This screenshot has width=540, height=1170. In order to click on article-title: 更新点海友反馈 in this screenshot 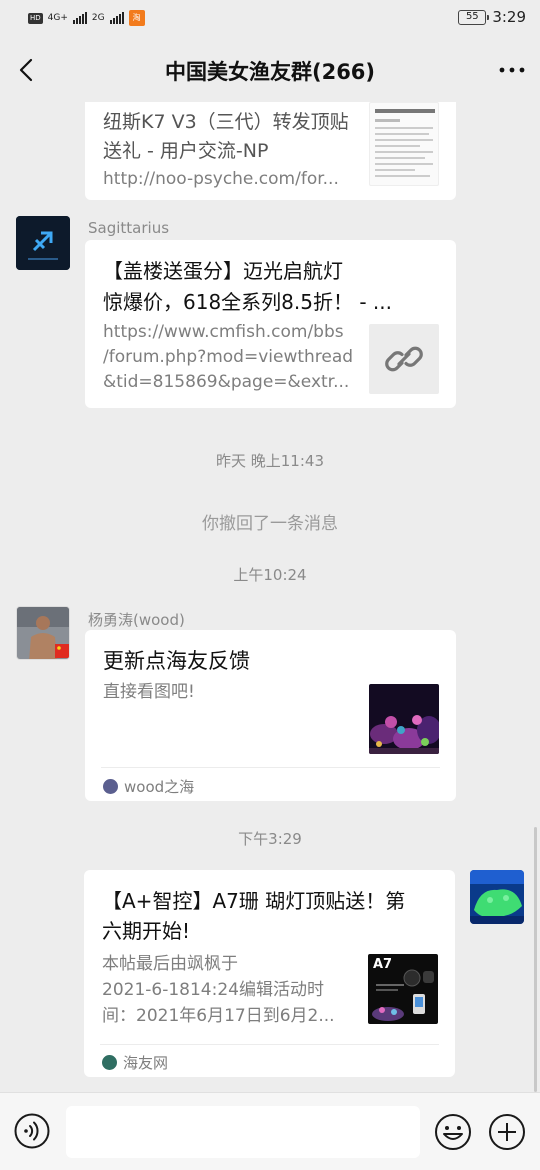, I will do `click(176, 661)`.